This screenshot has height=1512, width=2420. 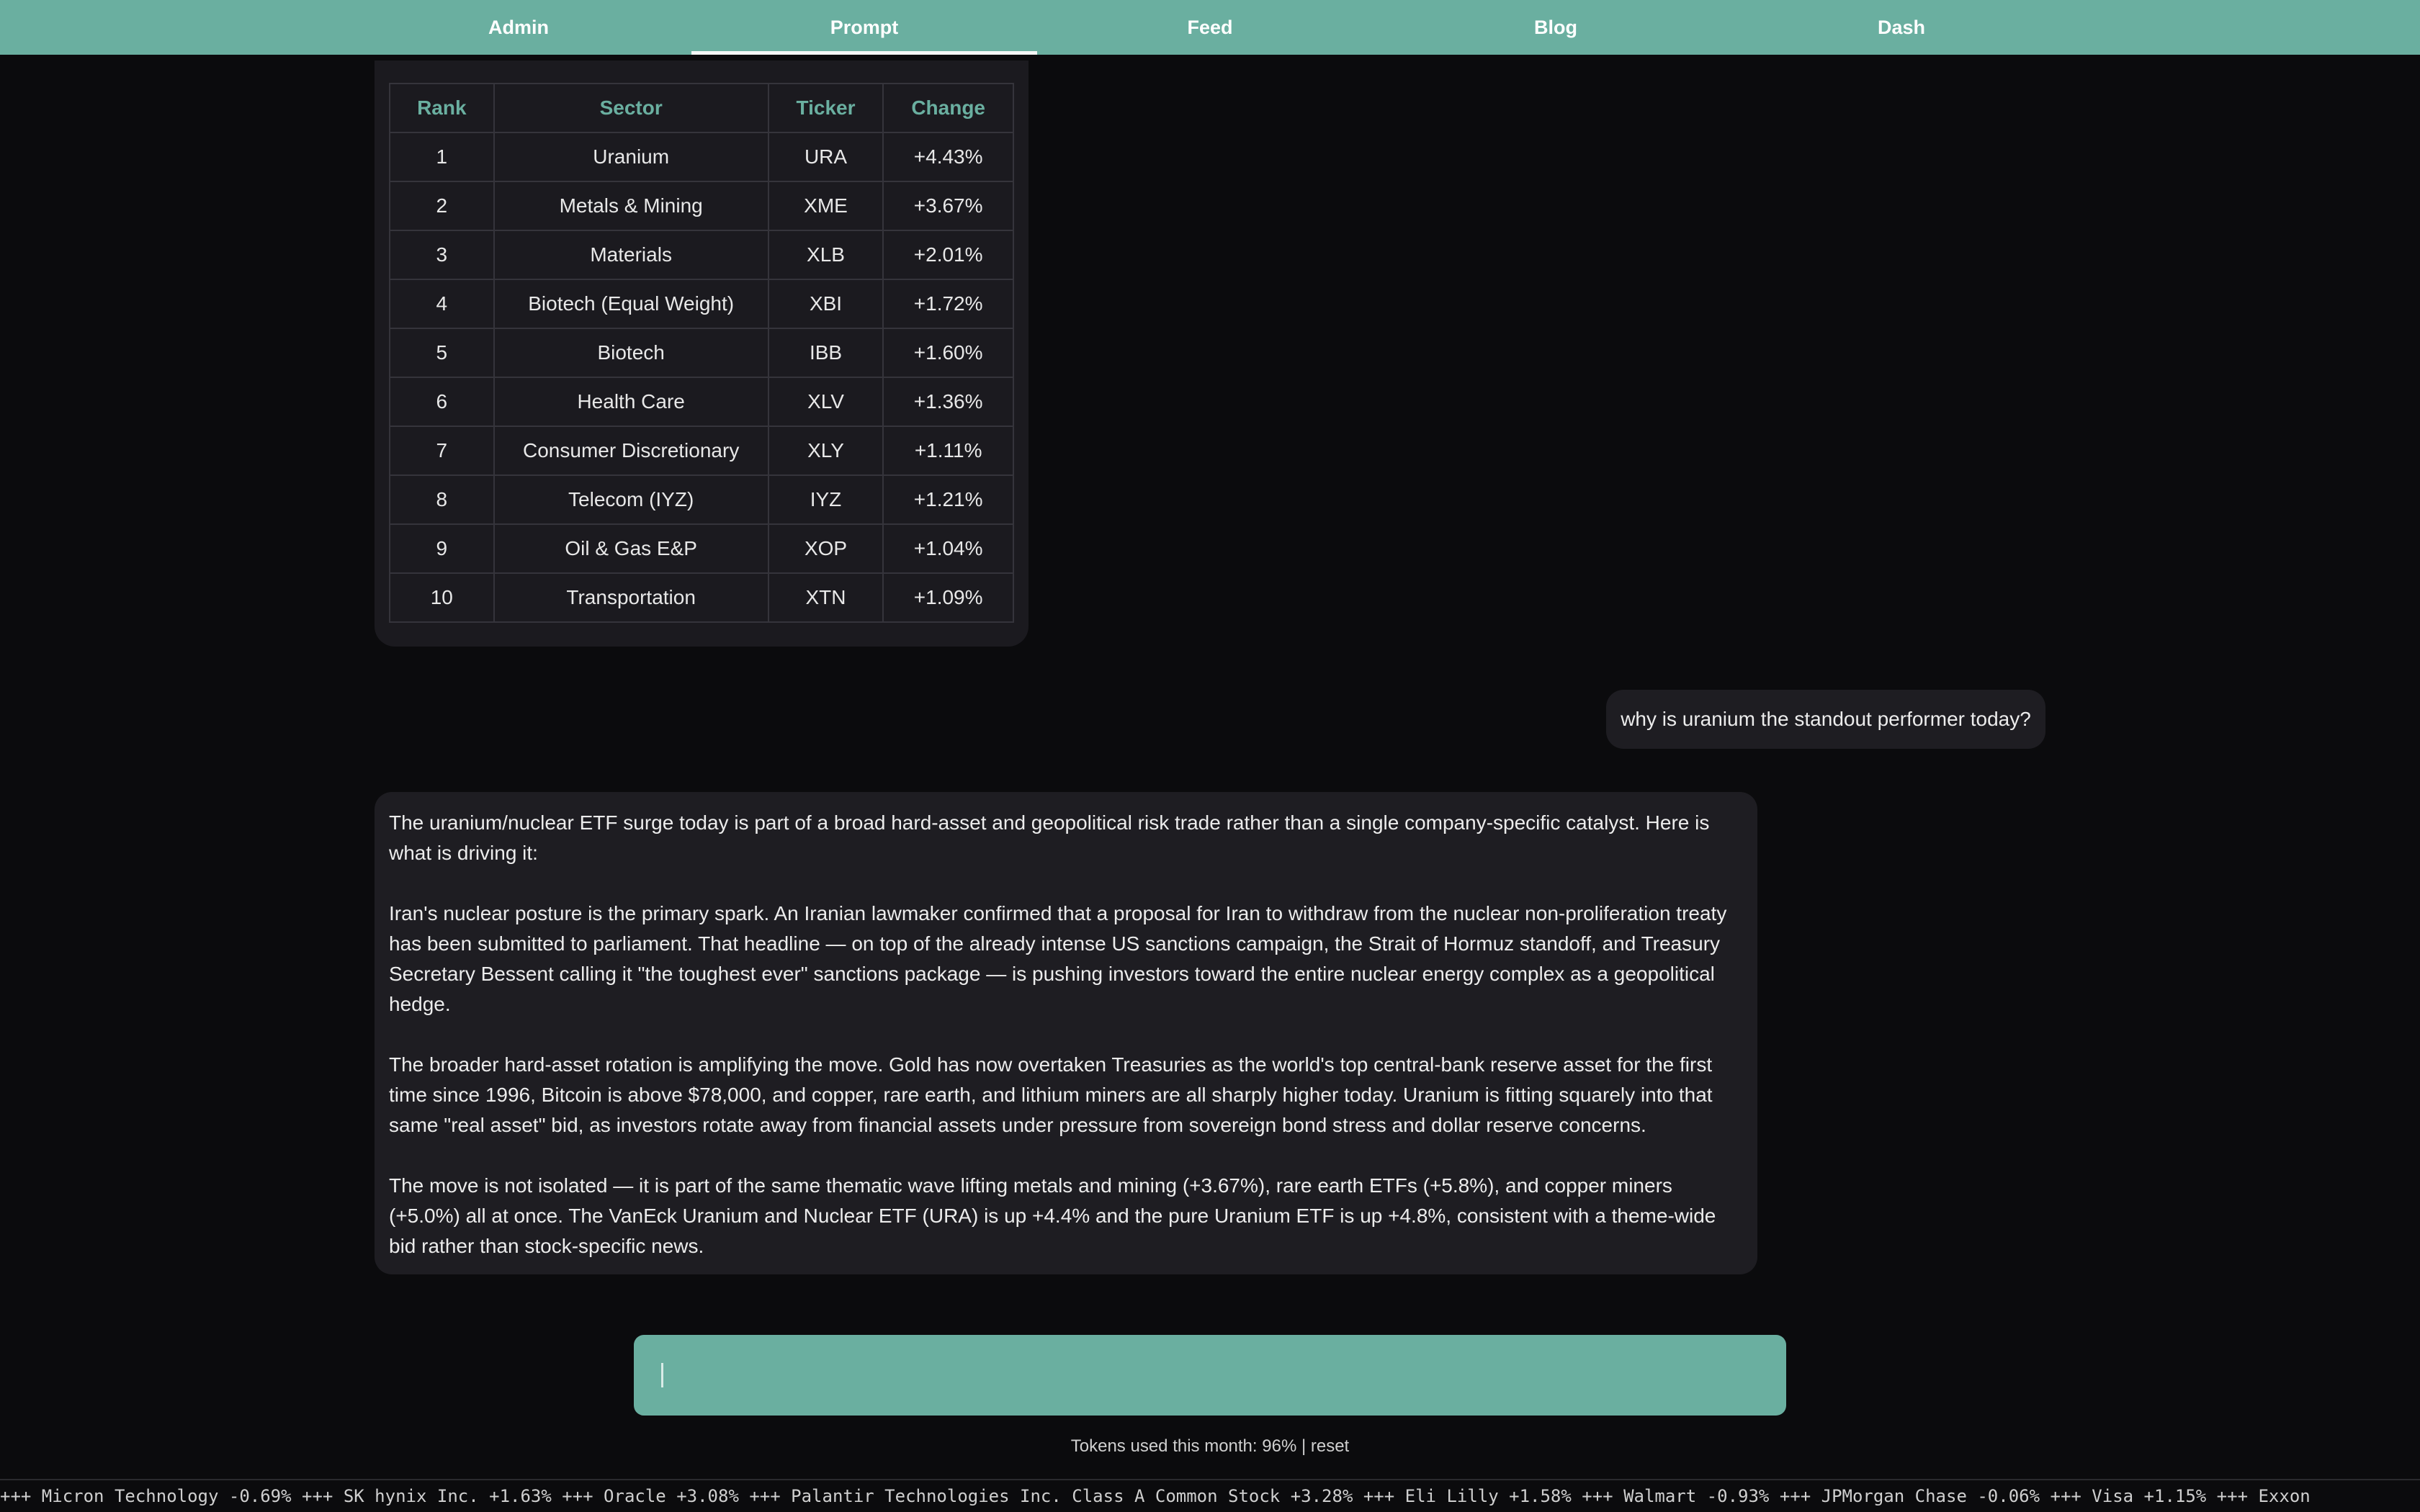 I want to click on header-change: Change, so click(x=948, y=108).